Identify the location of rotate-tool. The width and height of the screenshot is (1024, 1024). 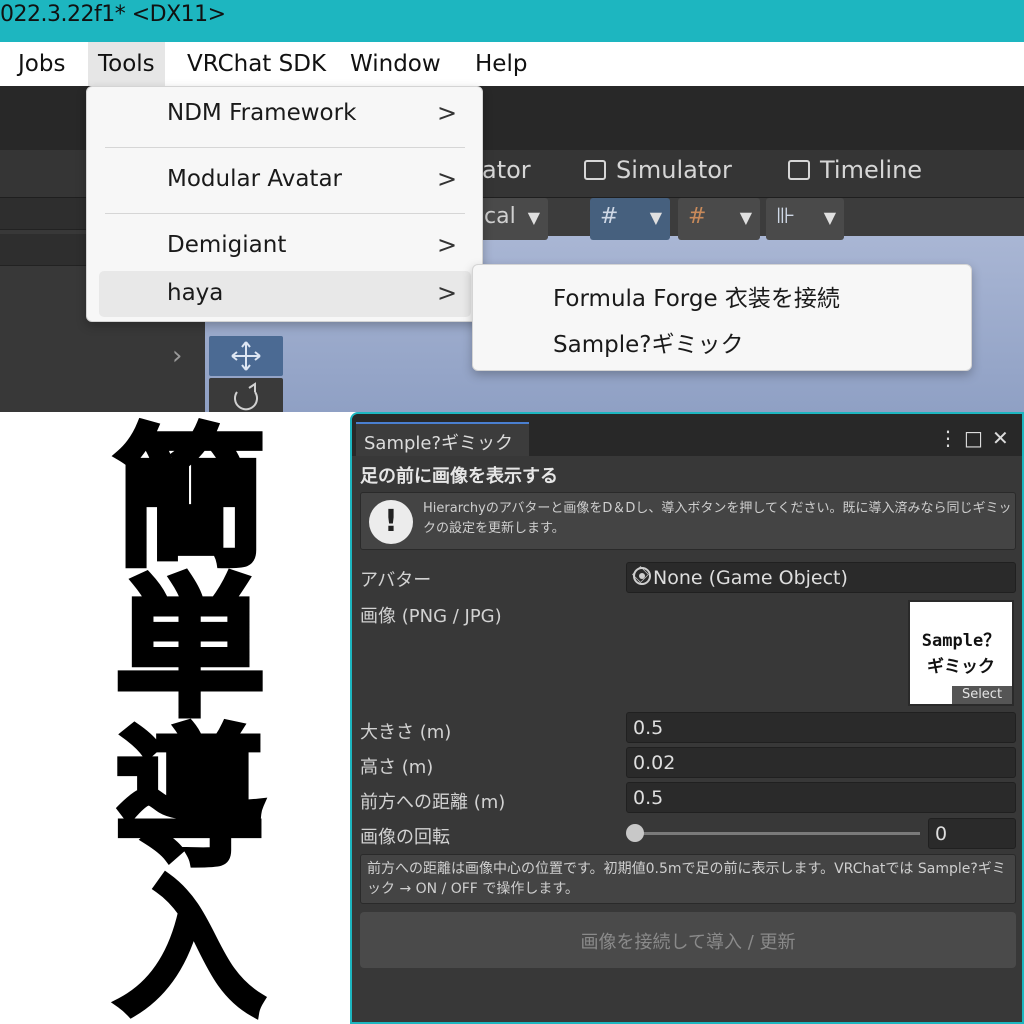
(246, 395).